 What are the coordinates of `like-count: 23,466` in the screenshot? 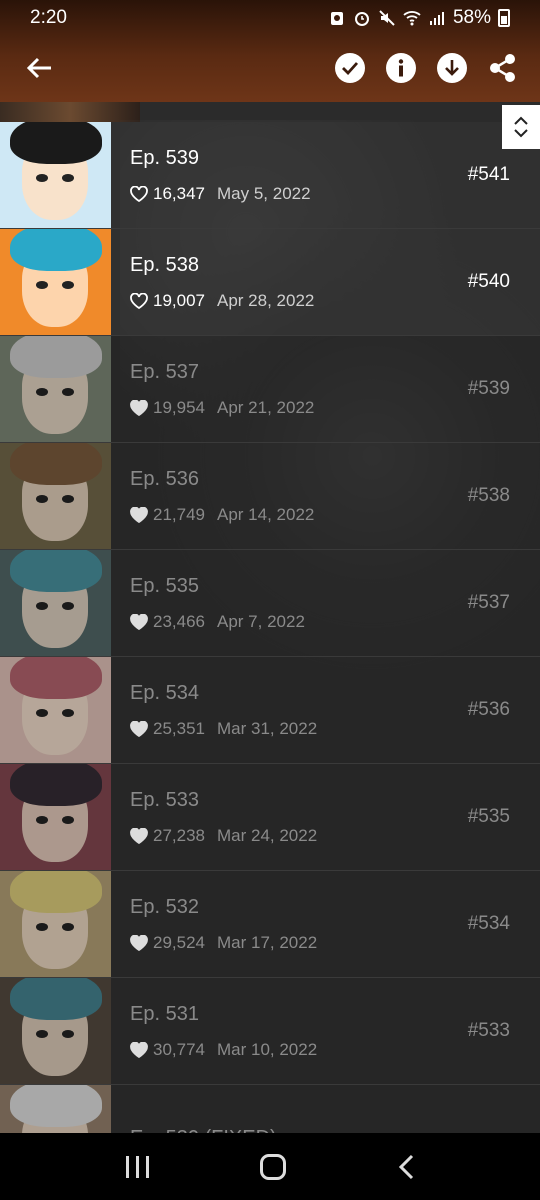 It's located at (179, 621).